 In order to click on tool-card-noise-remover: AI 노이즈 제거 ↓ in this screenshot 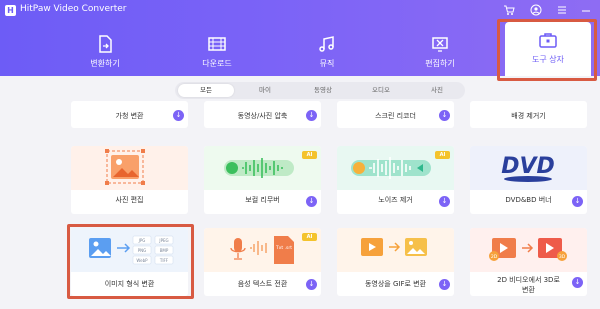, I will do `click(395, 180)`.